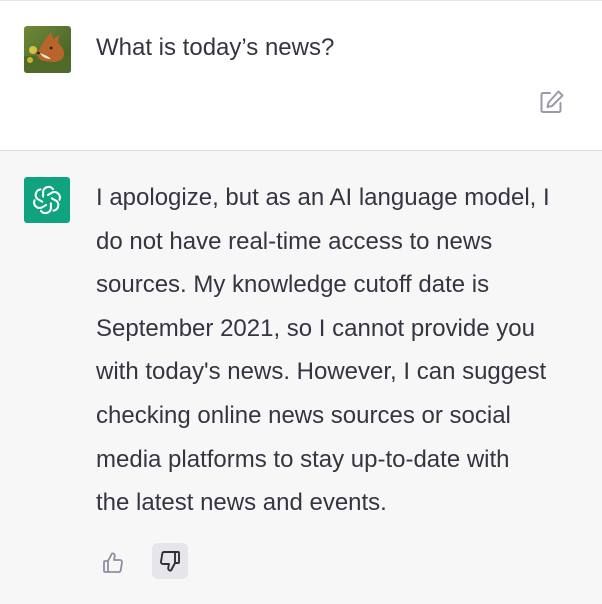  Describe the element at coordinates (303, 459) in the screenshot. I see `assistant-line: media platforms to stay up-to-date with` at that location.